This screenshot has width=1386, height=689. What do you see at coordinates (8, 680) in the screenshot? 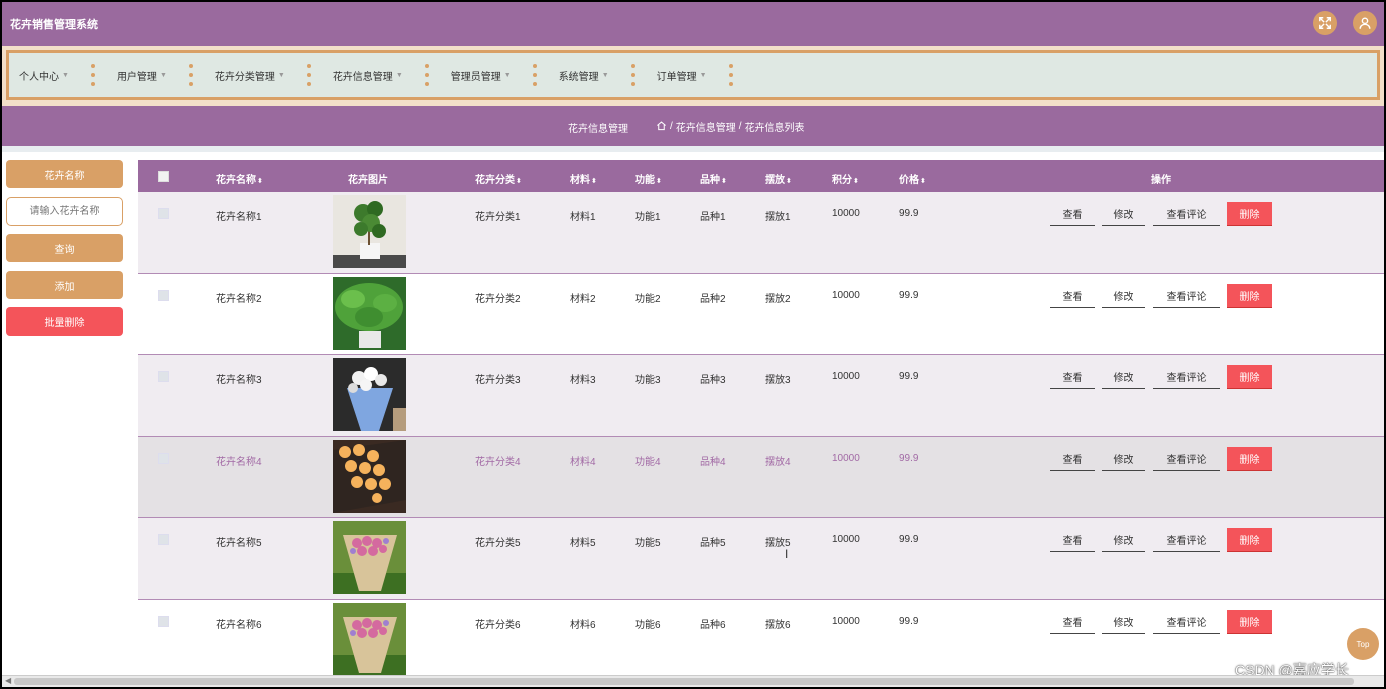
I see `scroll-left-icon: ◀` at bounding box center [8, 680].